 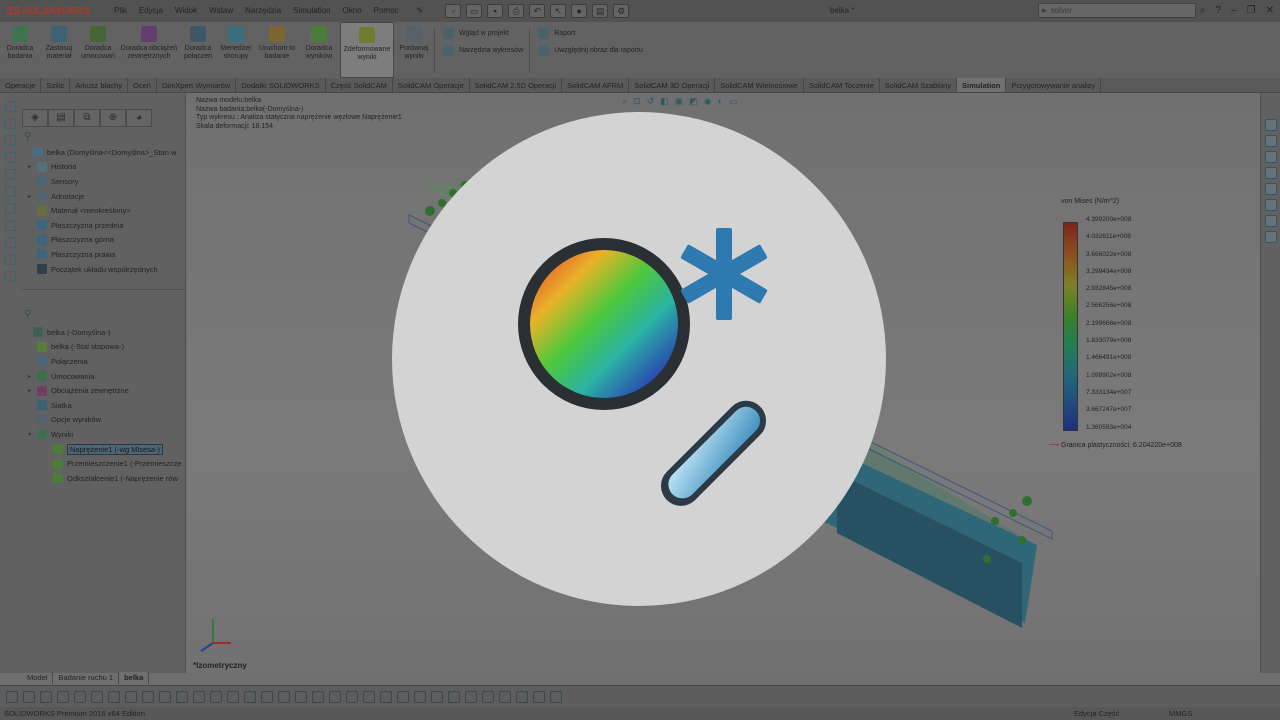 What do you see at coordinates (21, 85) in the screenshot?
I see `tab-0: Operacje` at bounding box center [21, 85].